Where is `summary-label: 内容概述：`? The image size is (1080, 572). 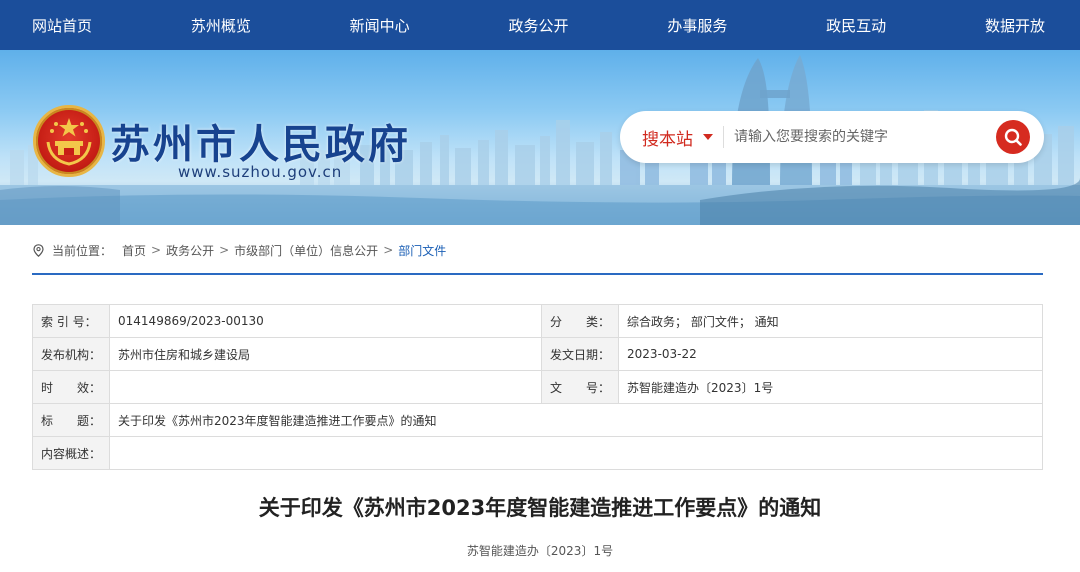 summary-label: 内容概述： is located at coordinates (71, 453).